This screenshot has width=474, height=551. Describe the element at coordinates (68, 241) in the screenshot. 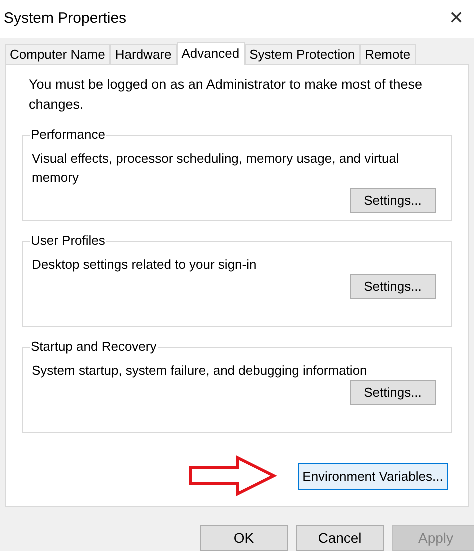

I see `group-title: User Profiles` at that location.